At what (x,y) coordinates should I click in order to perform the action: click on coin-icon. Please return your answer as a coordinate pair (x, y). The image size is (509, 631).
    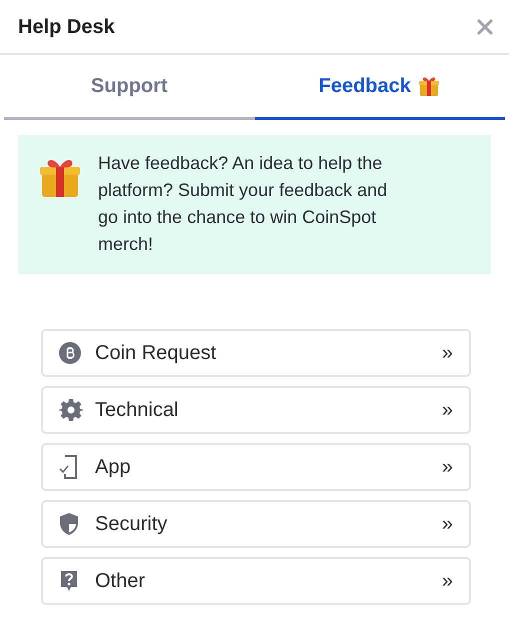
    Looking at the image, I should click on (70, 353).